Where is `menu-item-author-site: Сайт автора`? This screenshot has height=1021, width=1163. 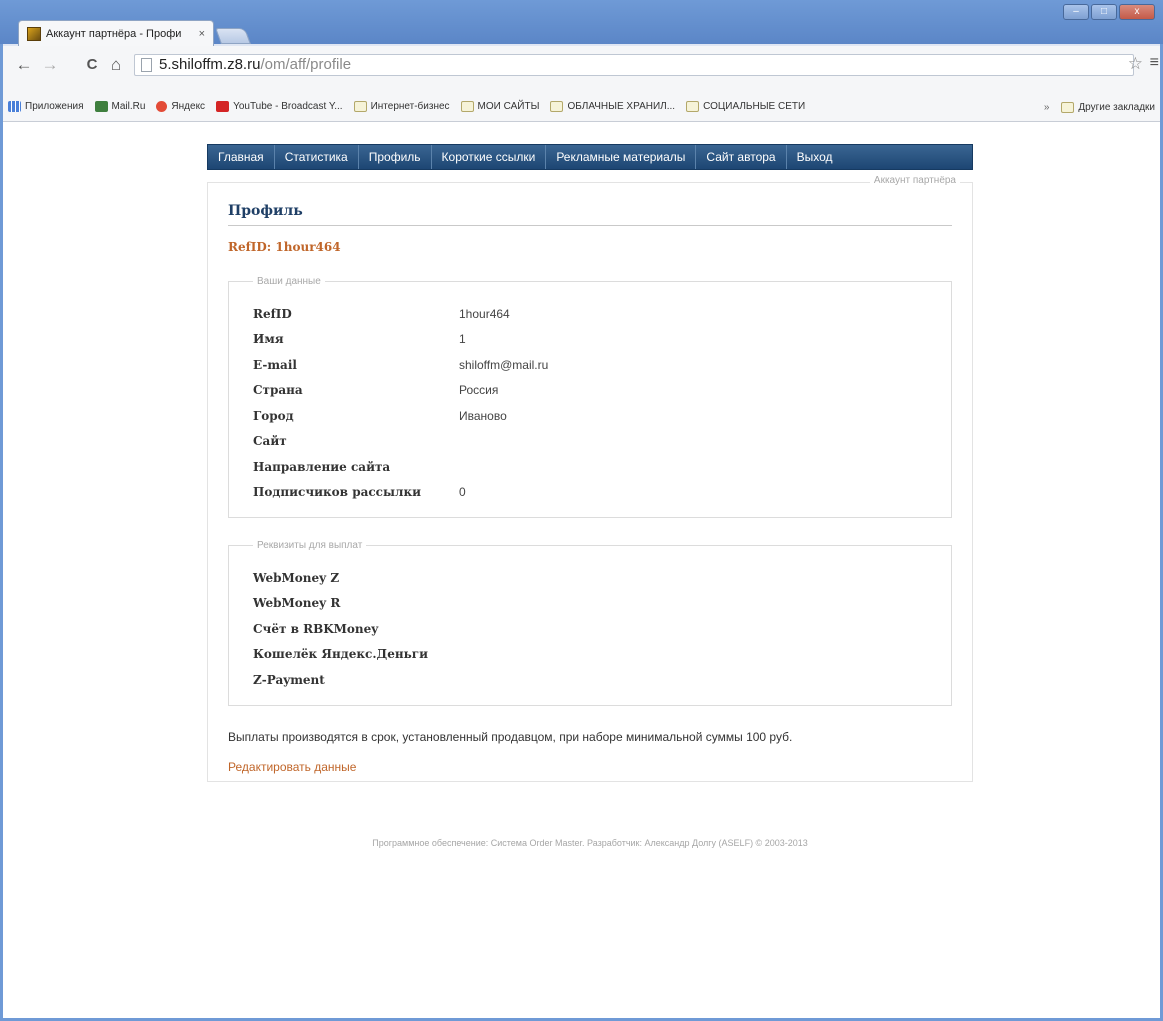 menu-item-author-site: Сайт автора is located at coordinates (741, 157).